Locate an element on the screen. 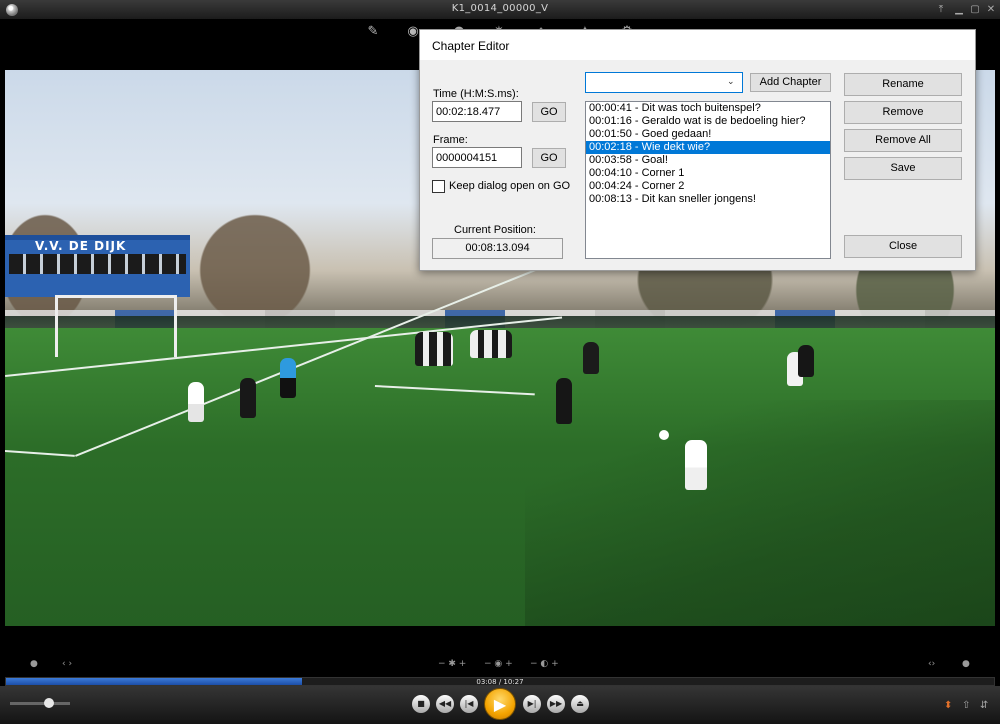  playlist-icon: ⇧ is located at coordinates (966, 705).